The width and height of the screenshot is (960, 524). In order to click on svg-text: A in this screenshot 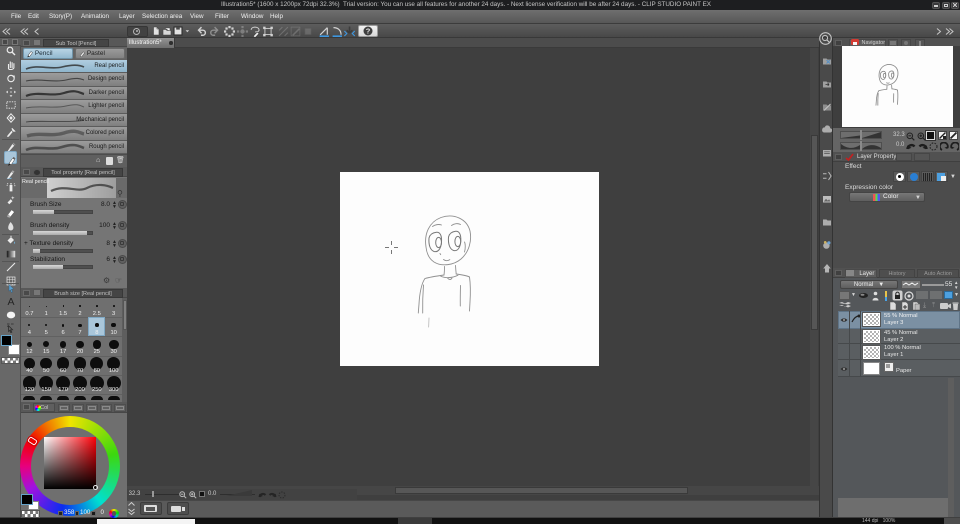, I will do `click(10, 301)`.